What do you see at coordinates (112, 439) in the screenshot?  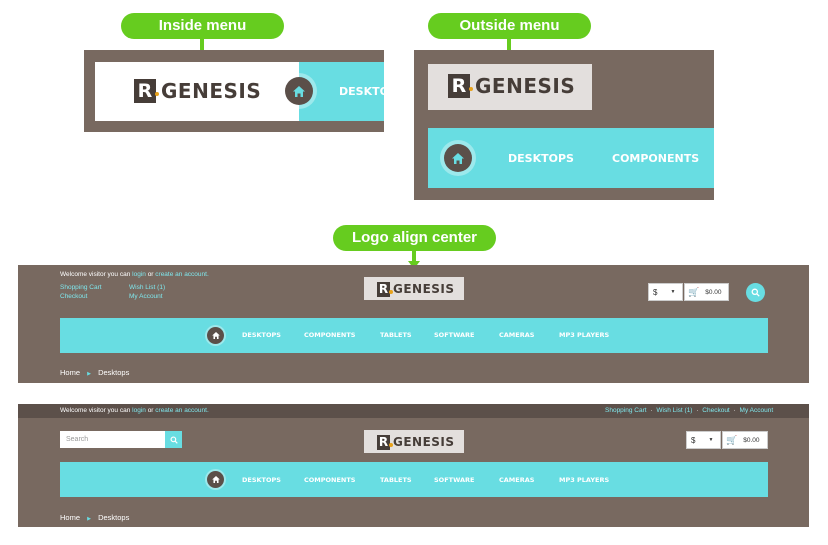 I see `search-input: Search` at bounding box center [112, 439].